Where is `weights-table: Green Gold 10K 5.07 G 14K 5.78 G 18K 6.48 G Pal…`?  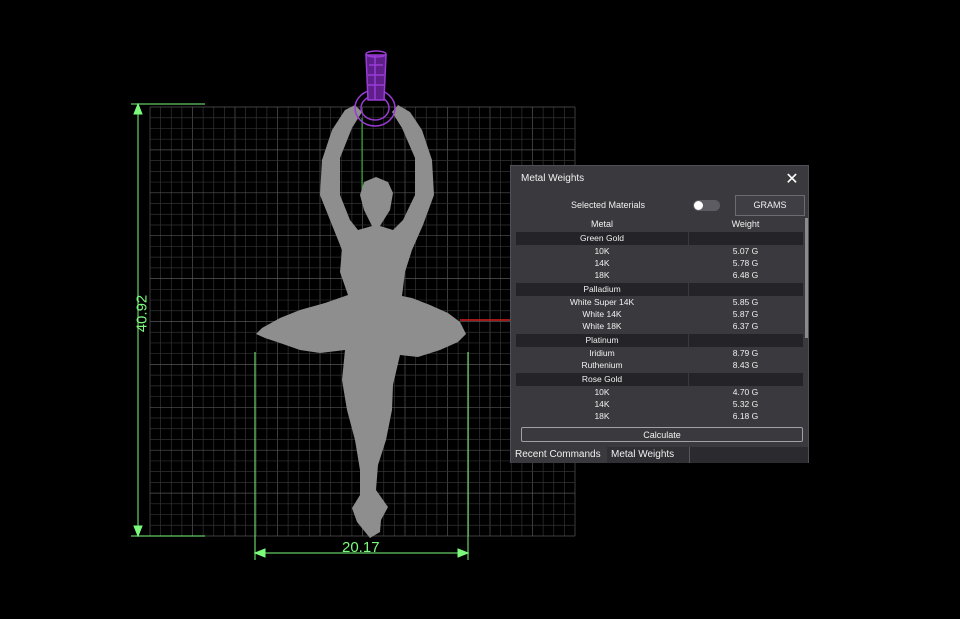
weights-table: Green Gold 10K 5.07 G 14K 5.78 G 18K 6.48 G Pal… is located at coordinates (659, 327).